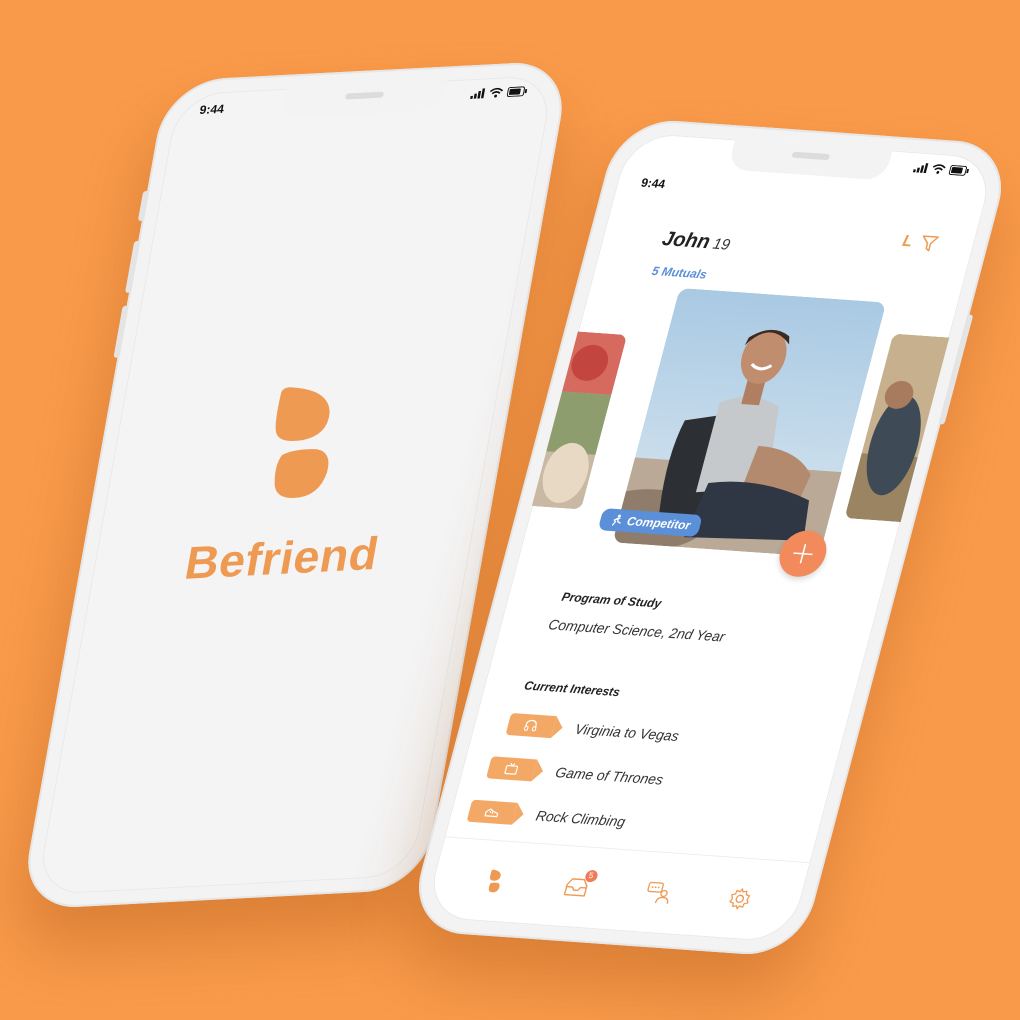  I want to click on profile-name: John19, so click(695, 242).